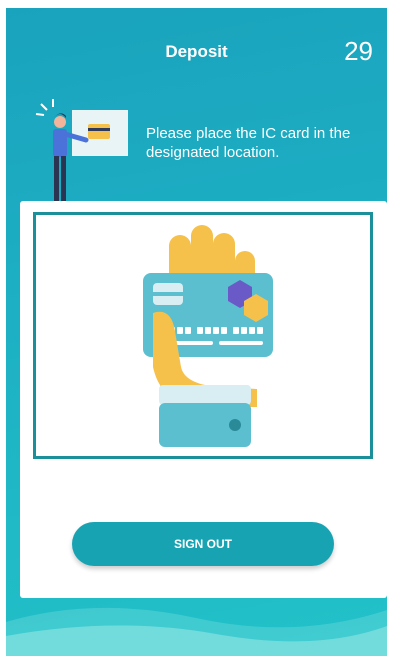  Describe the element at coordinates (208, 336) in the screenshot. I see `hand-holding-card-icon` at that location.